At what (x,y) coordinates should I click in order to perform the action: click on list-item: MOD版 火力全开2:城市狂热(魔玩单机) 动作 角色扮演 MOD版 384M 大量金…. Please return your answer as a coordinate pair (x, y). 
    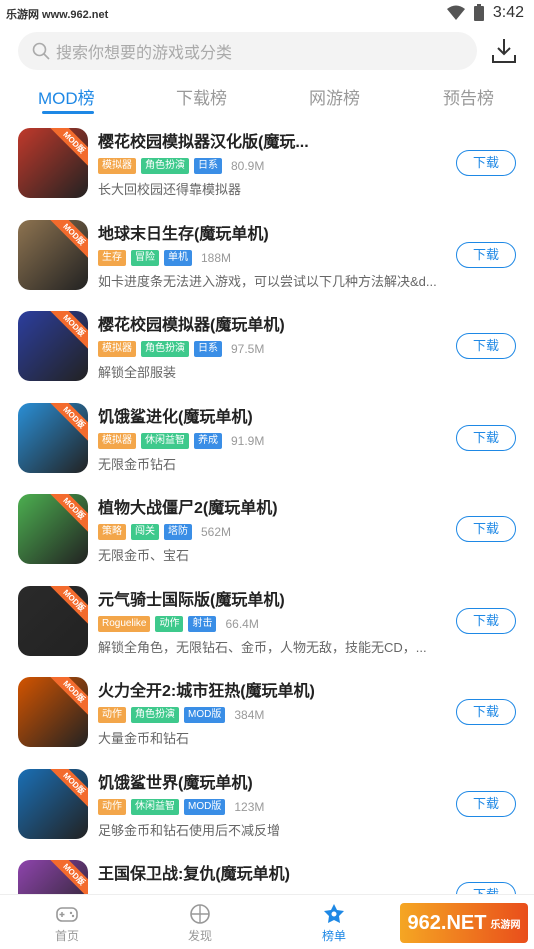
    Looking at the image, I should click on (267, 719).